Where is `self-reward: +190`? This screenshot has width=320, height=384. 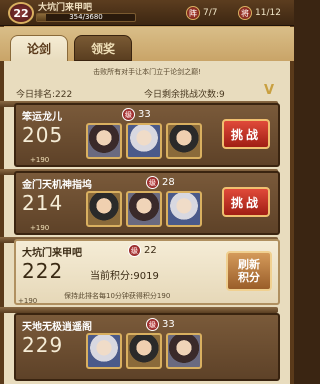
self-reward: +190 is located at coordinates (28, 301).